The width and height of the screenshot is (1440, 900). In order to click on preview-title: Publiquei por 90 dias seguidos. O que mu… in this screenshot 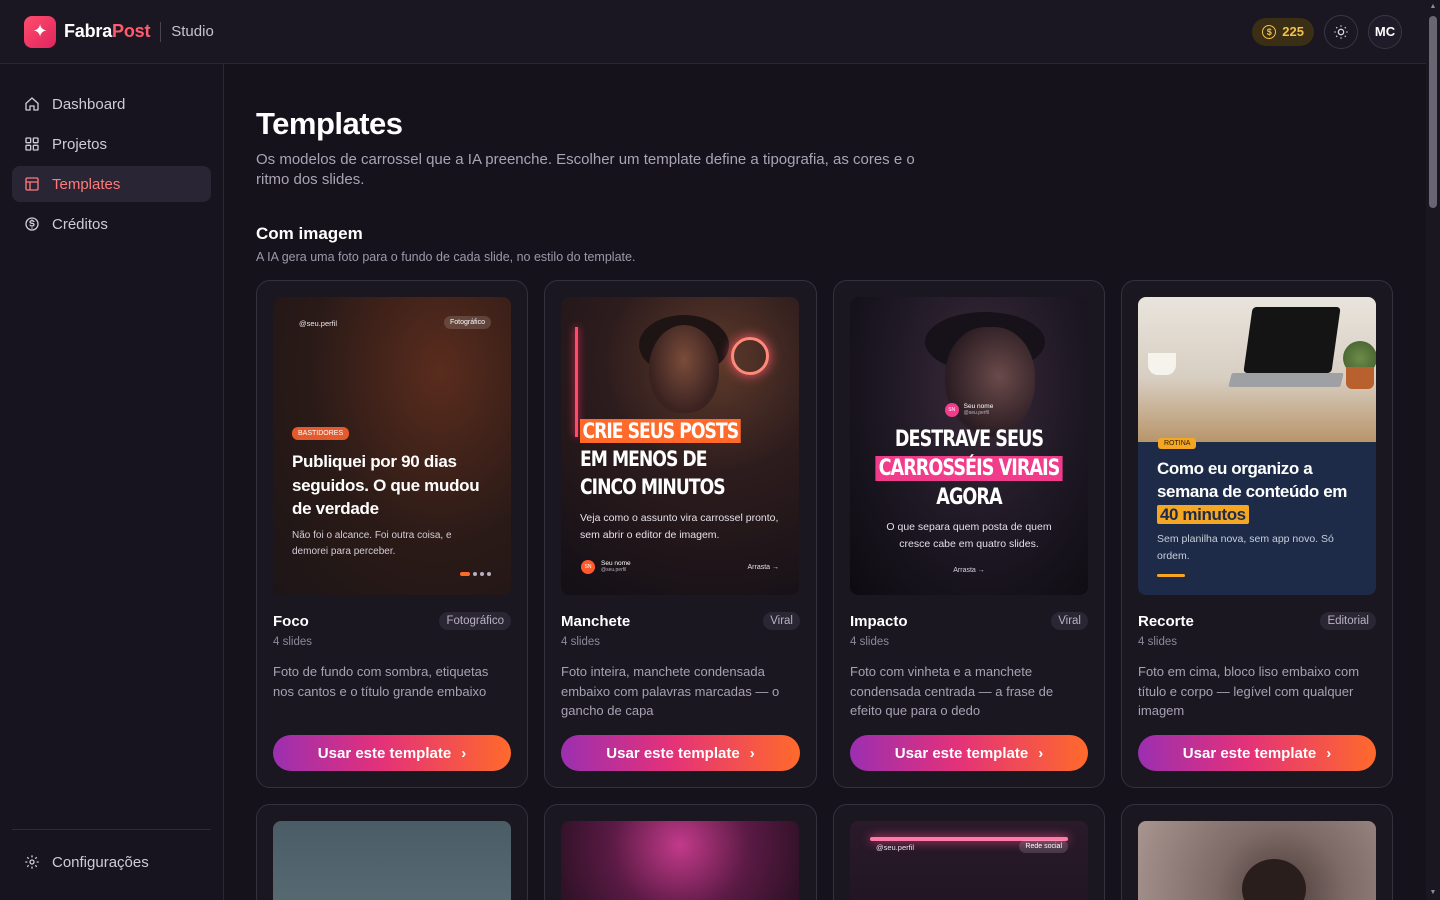, I will do `click(386, 485)`.